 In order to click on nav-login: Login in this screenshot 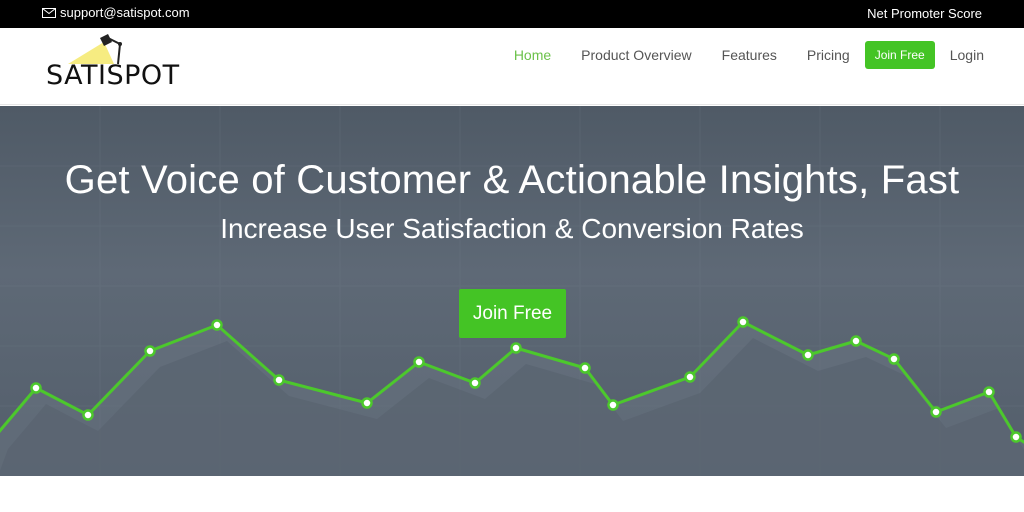, I will do `click(967, 55)`.